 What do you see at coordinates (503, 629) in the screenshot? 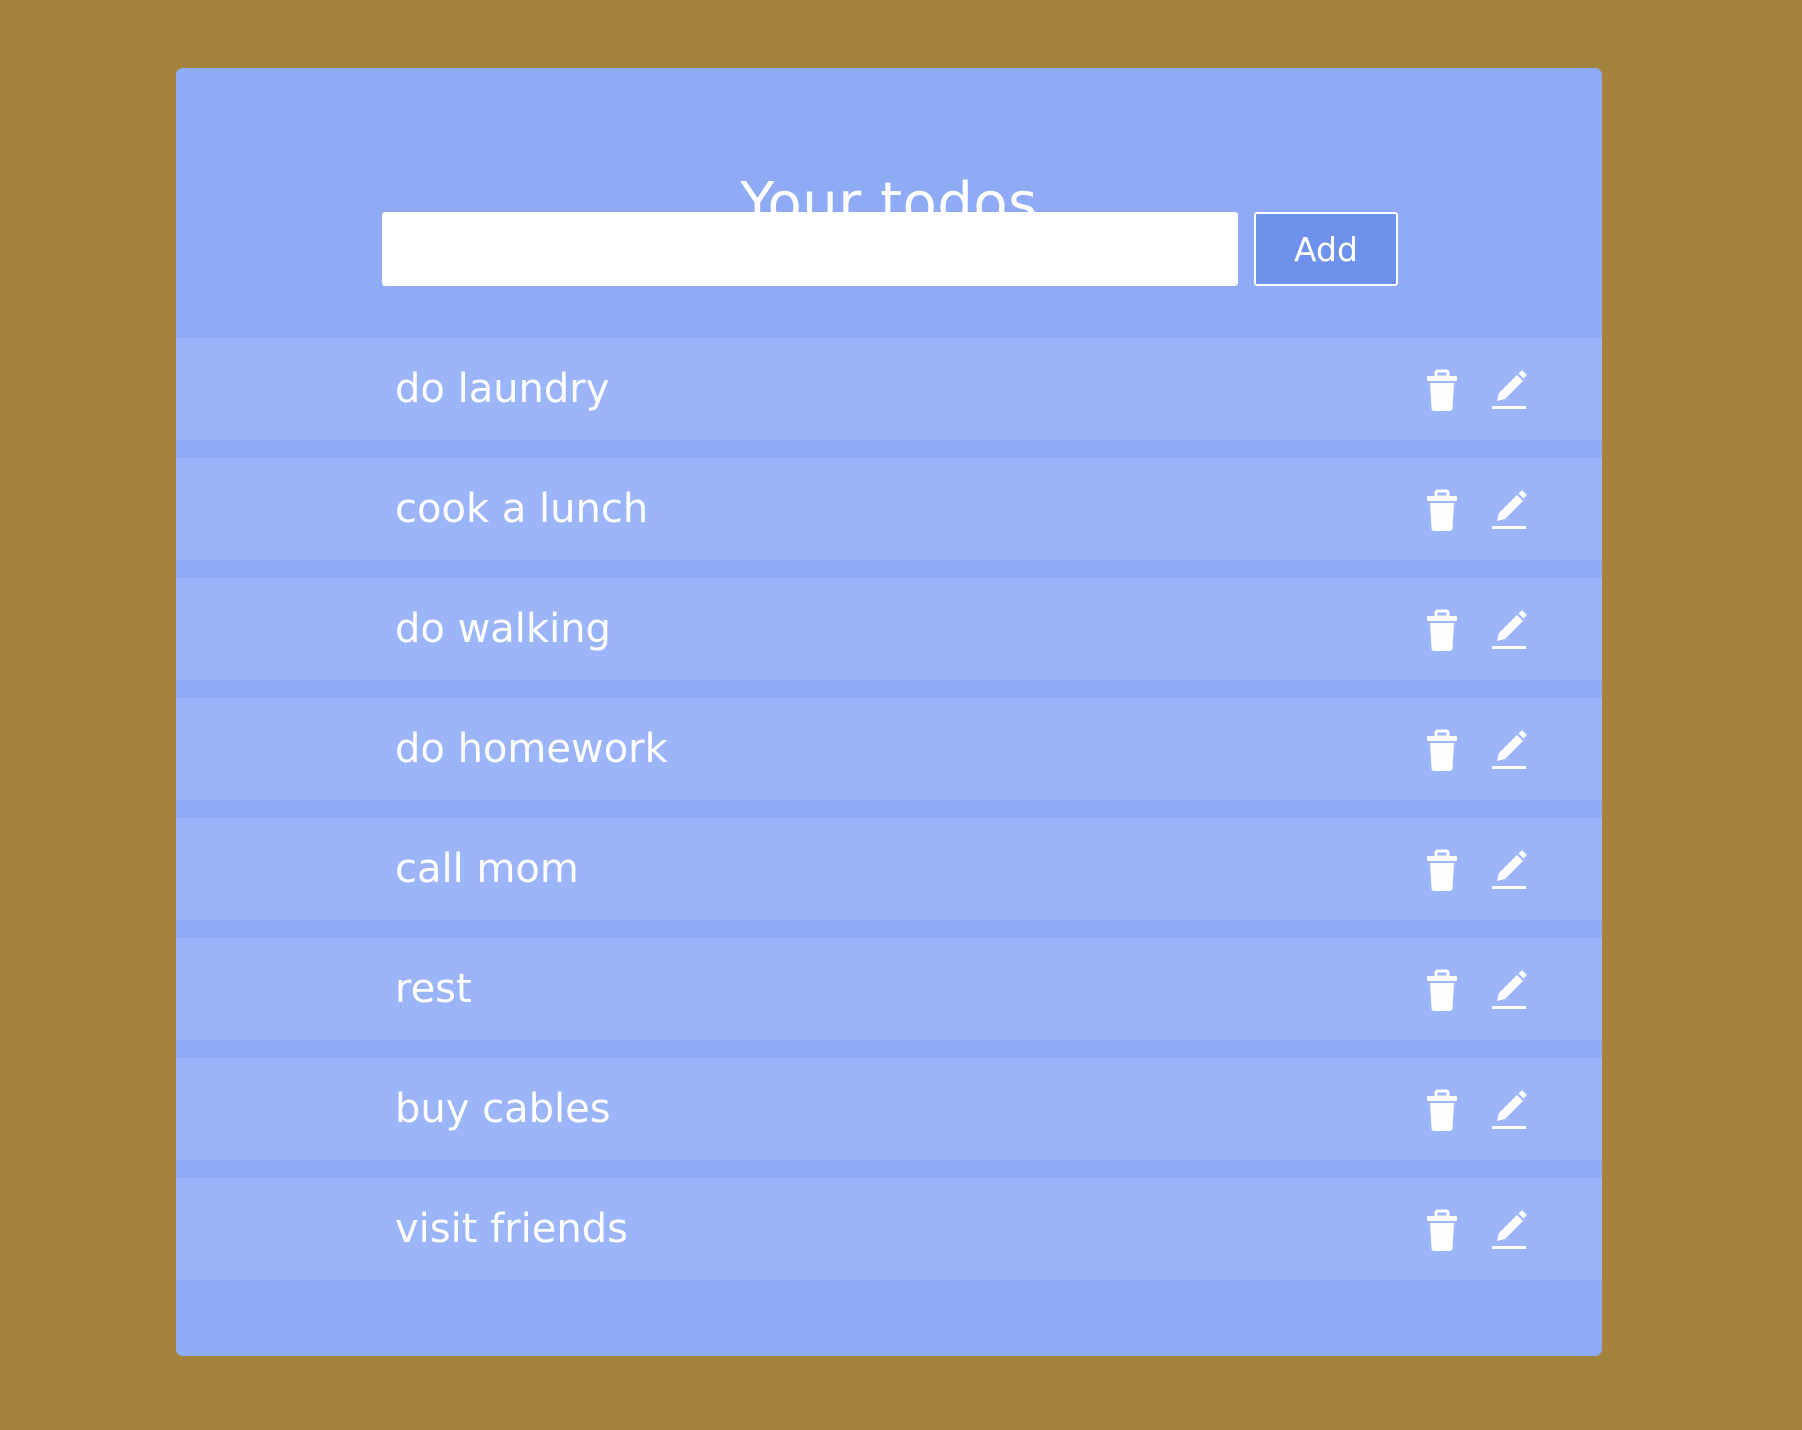
I see `todo-text: do walking` at bounding box center [503, 629].